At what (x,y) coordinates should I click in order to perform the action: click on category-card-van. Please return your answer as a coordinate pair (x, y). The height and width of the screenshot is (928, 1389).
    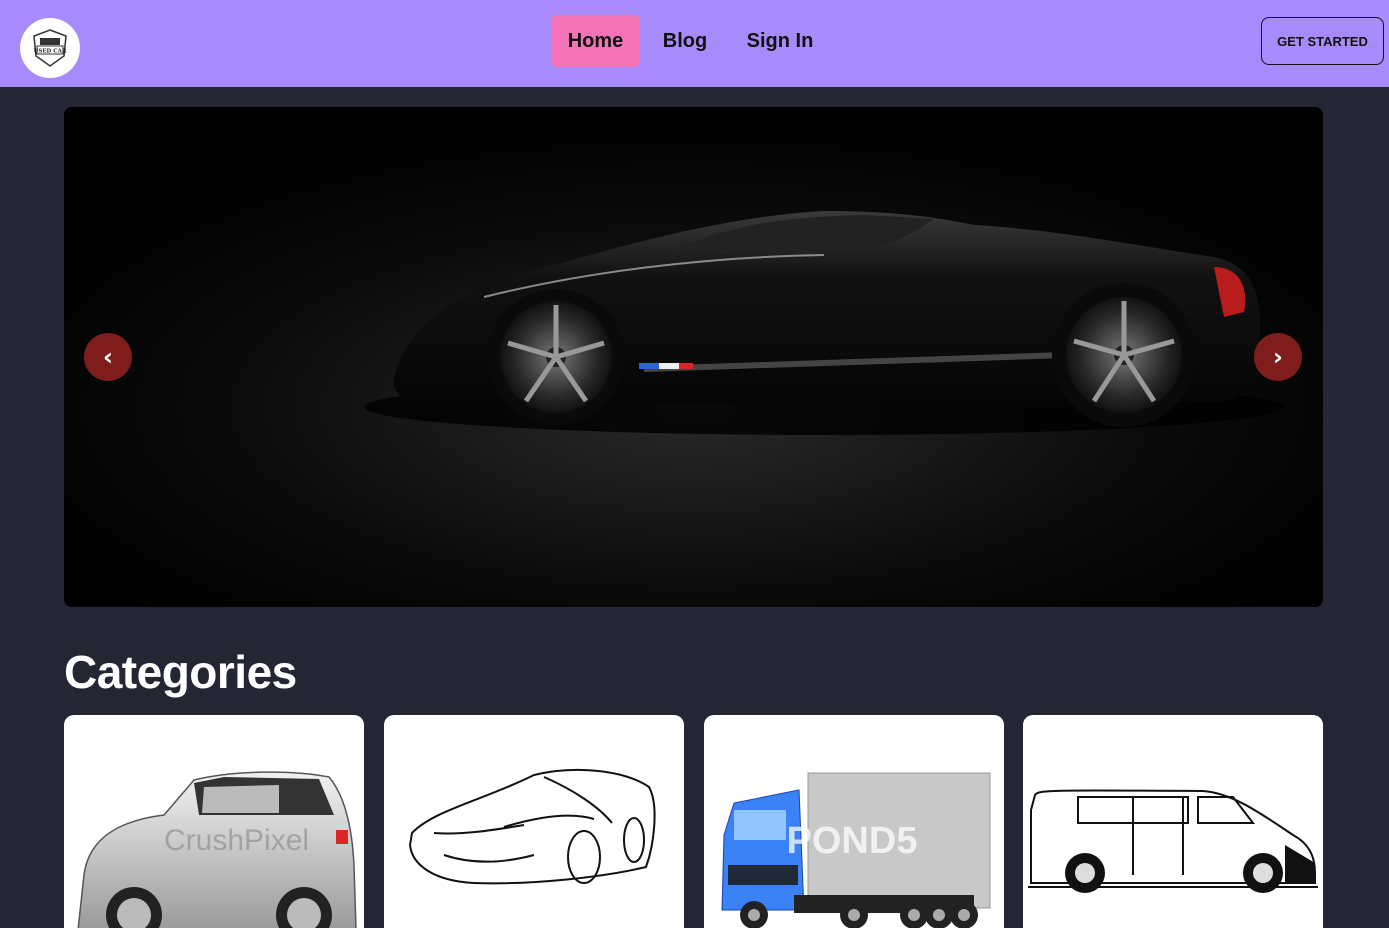
    Looking at the image, I should click on (1173, 821).